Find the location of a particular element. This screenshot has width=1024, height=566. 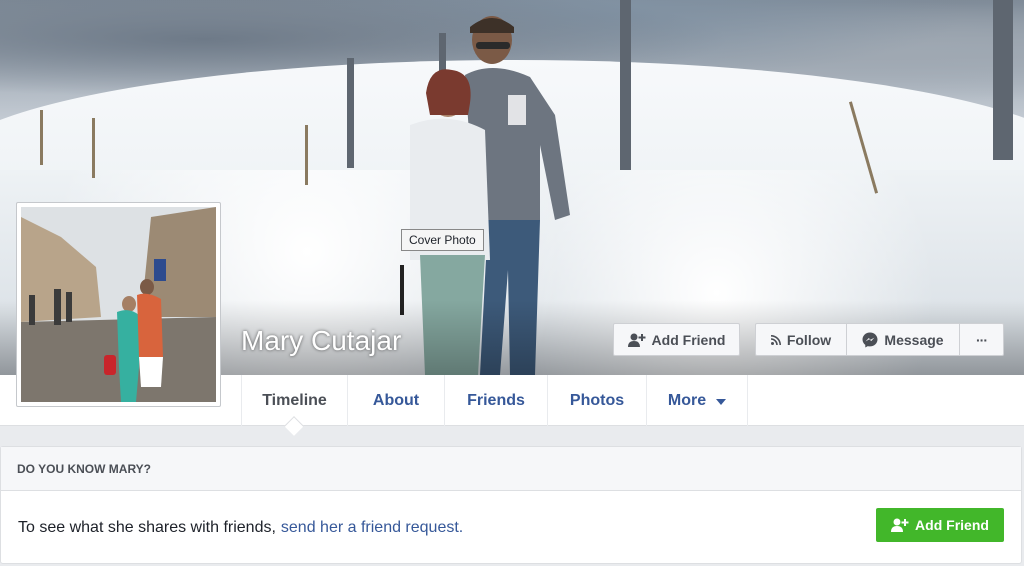

add-friend-button: Add Friend is located at coordinates (676, 339).